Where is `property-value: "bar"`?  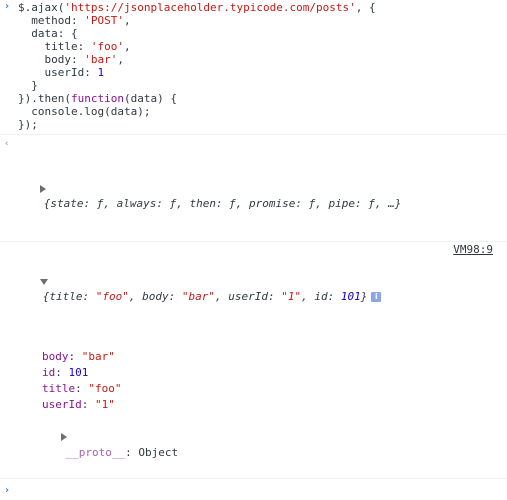 property-value: "bar" is located at coordinates (98, 356).